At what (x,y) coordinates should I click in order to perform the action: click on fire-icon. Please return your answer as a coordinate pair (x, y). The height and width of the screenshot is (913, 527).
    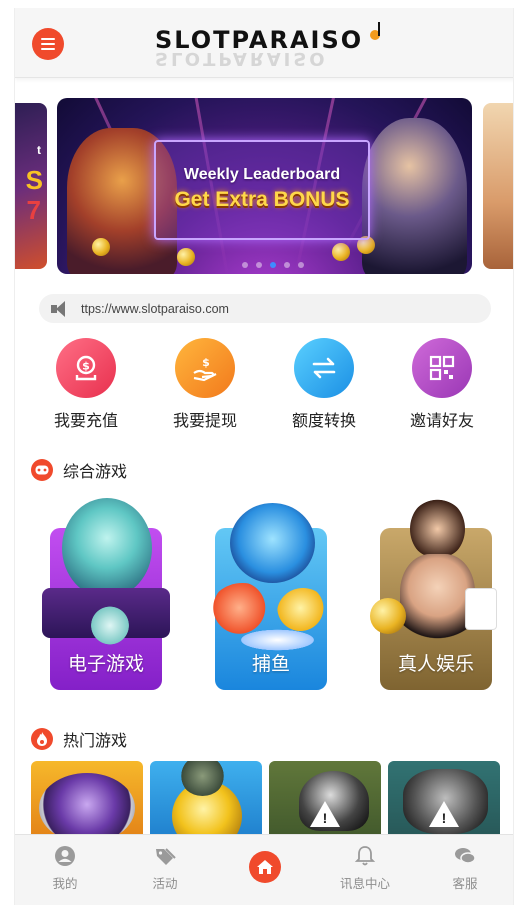
    Looking at the image, I should click on (42, 739).